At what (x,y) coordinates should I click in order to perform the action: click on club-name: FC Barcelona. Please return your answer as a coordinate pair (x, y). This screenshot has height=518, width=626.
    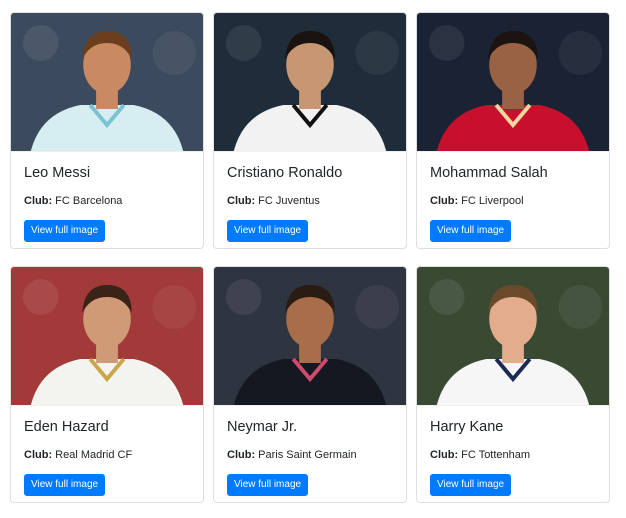
    Looking at the image, I should click on (89, 201).